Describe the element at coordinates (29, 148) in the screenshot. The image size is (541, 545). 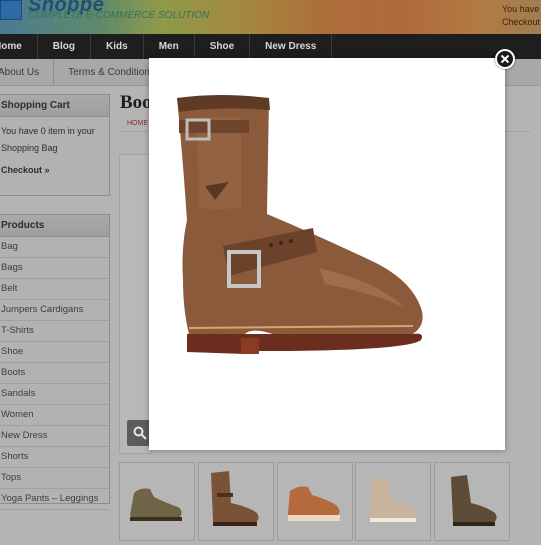
I see `cart-message-bag: Shopping Bag` at that location.